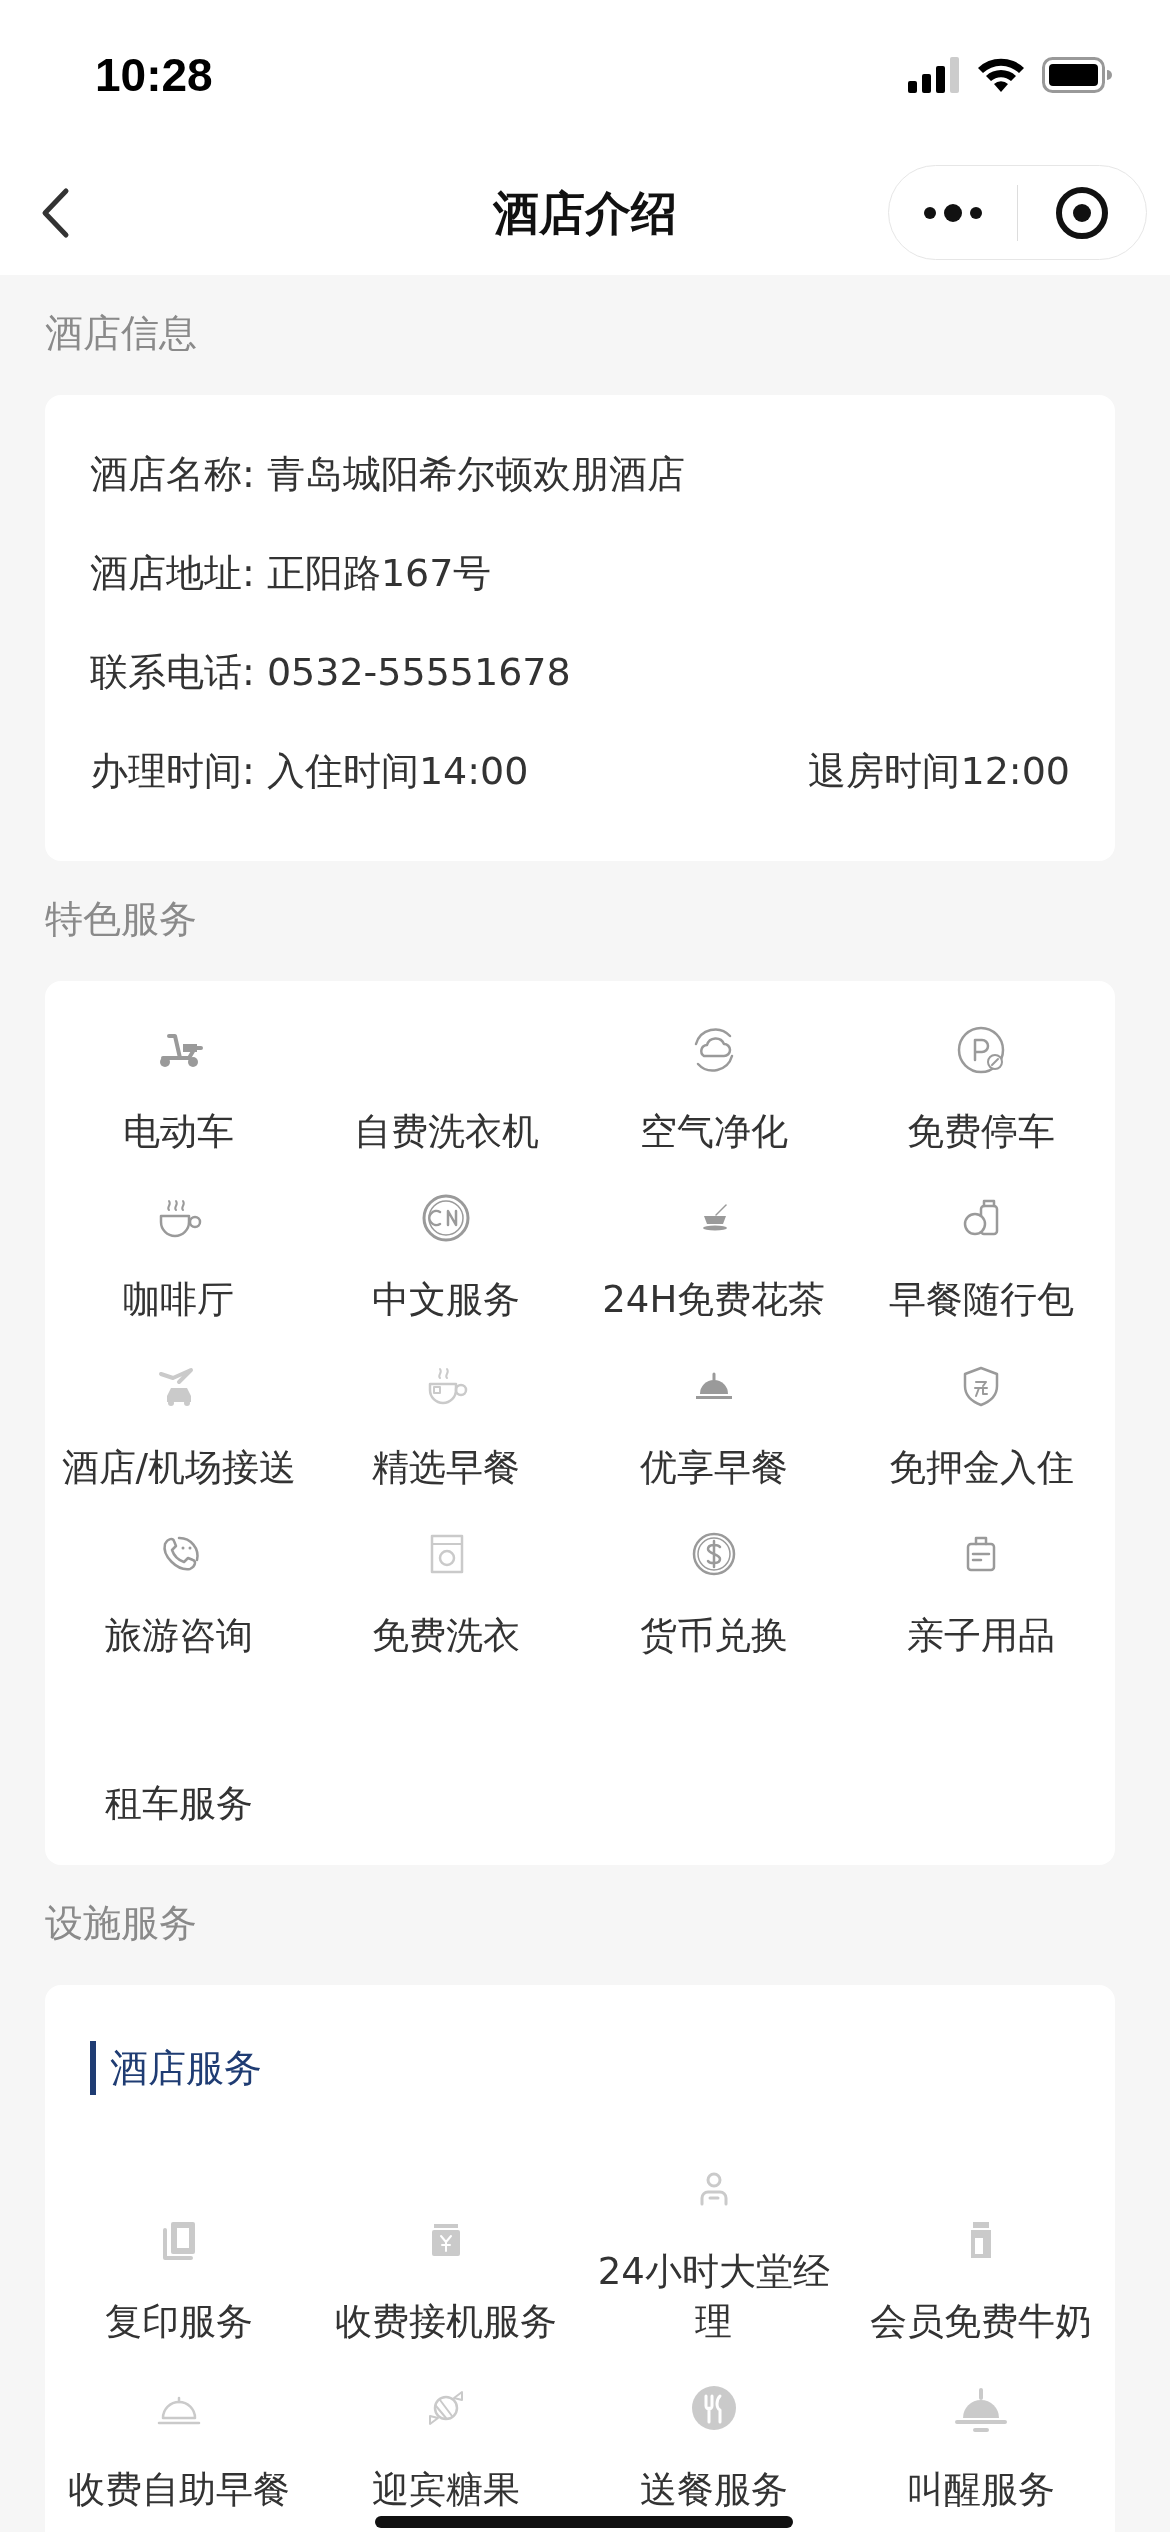 The image size is (1170, 2532). Describe the element at coordinates (446, 1300) in the screenshot. I see `service-label: 中文服务` at that location.